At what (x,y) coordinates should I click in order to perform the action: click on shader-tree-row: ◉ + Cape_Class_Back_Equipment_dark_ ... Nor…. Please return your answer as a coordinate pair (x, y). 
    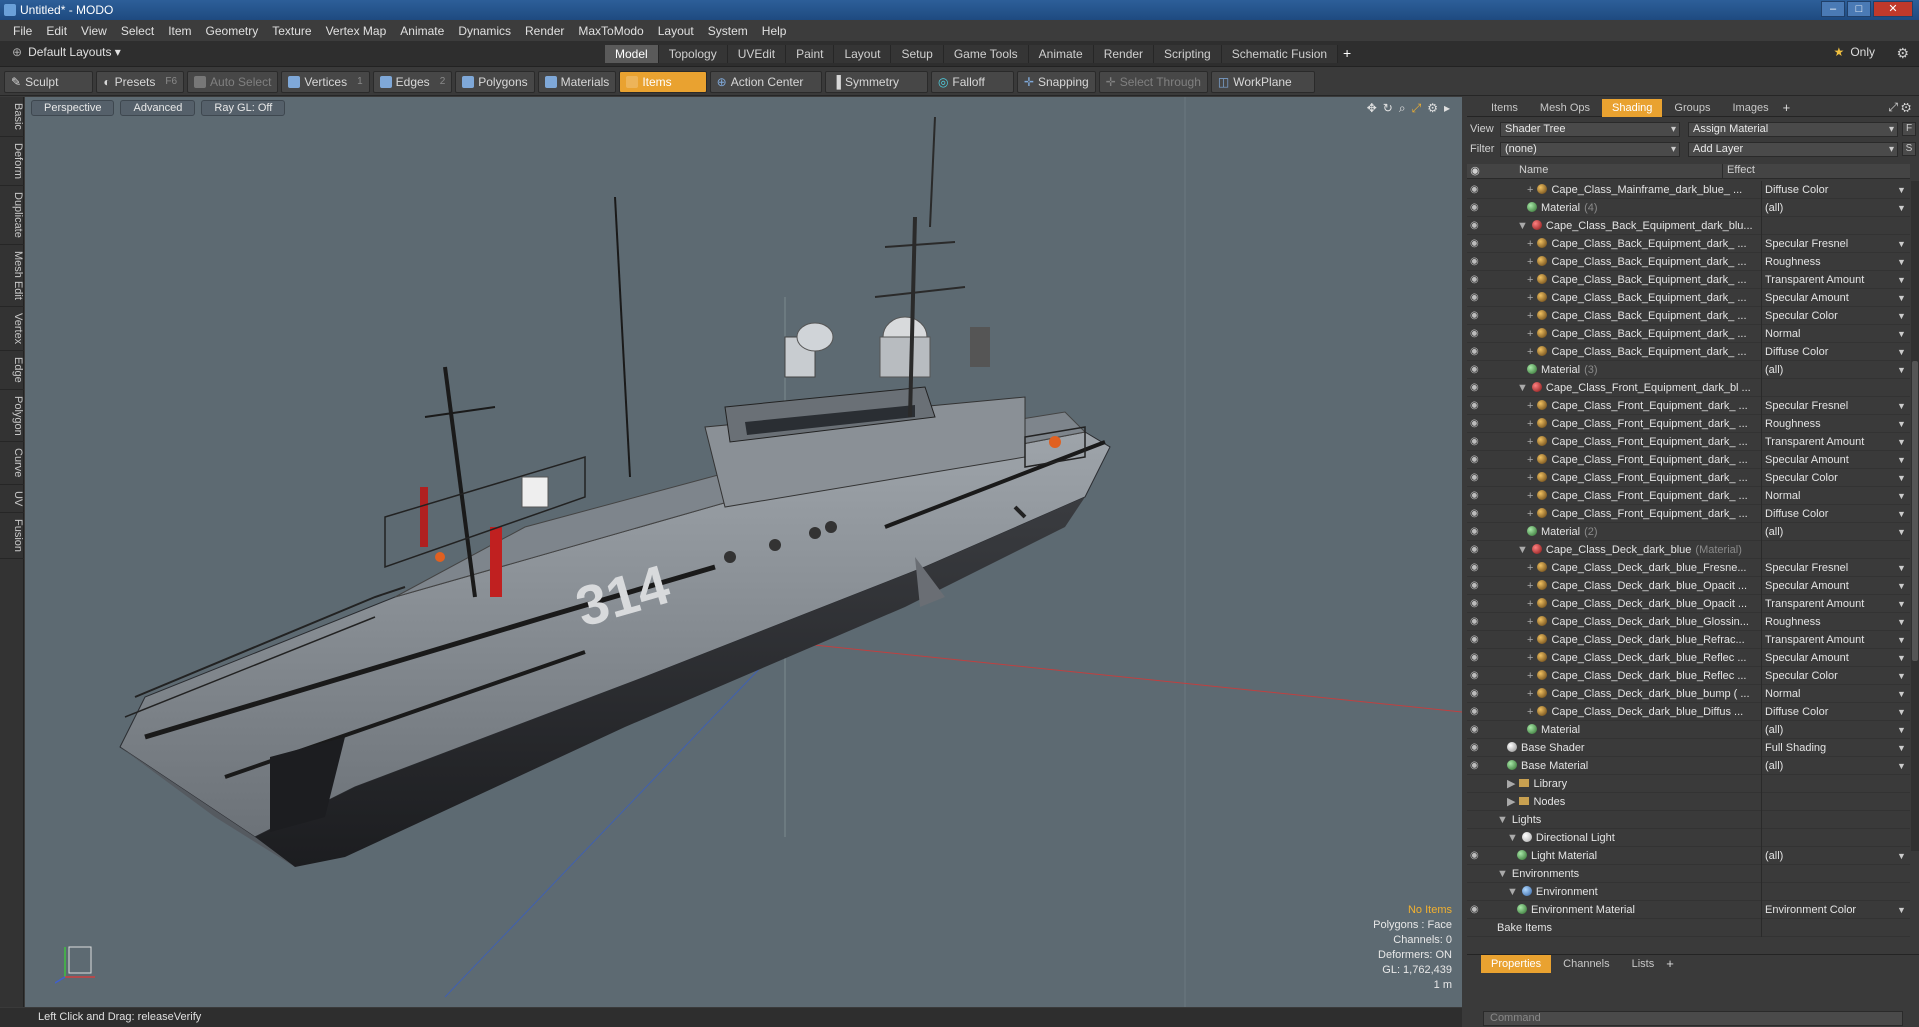
    Looking at the image, I should click on (1688, 334).